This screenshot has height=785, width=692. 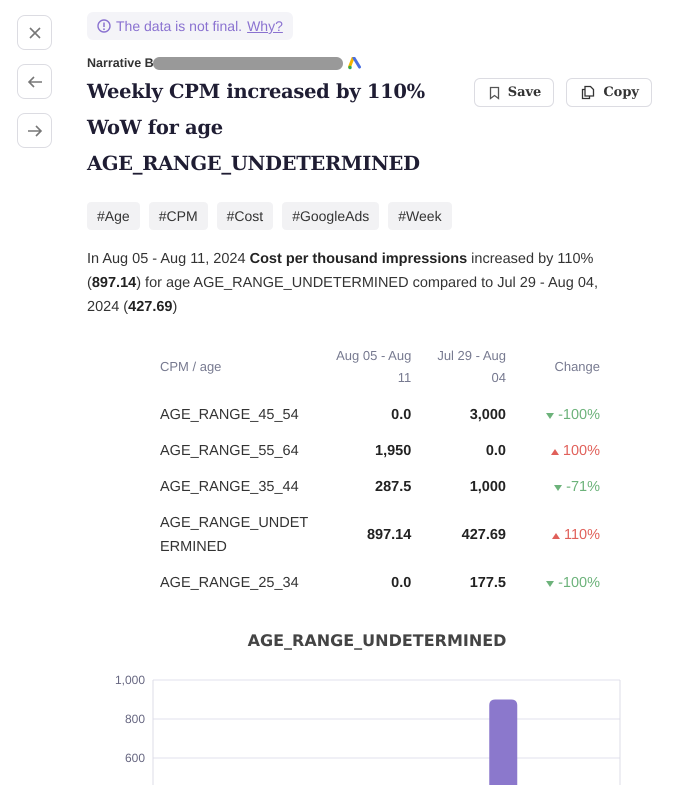 I want to click on column-header: Change, so click(x=553, y=371).